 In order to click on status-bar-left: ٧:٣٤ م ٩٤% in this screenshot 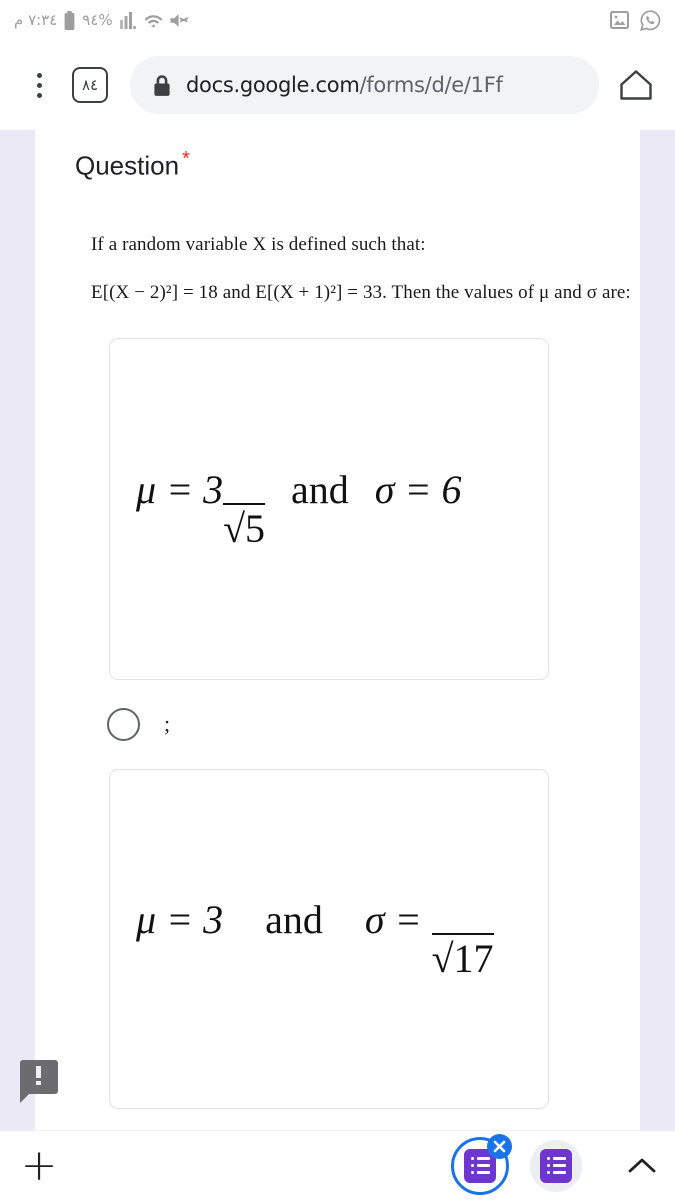, I will do `click(101, 20)`.